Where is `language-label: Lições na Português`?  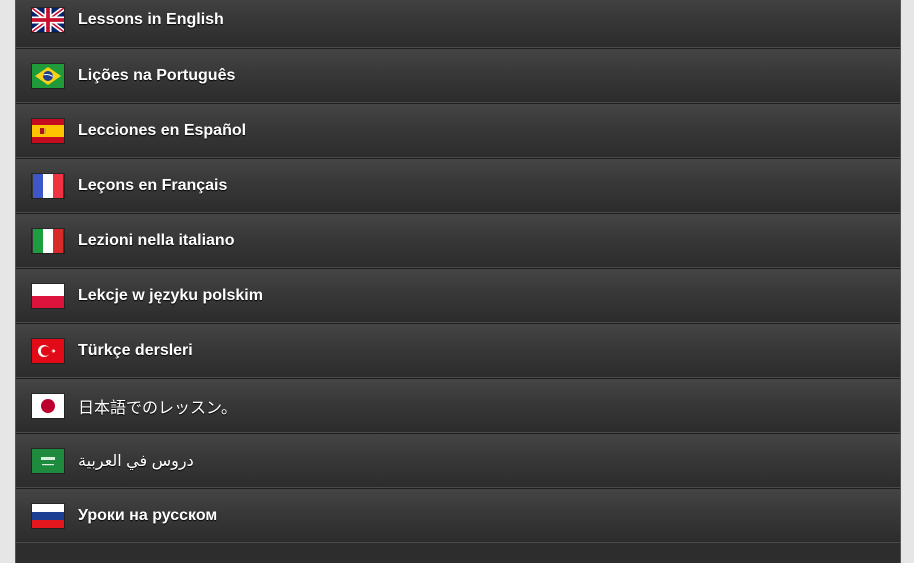
language-label: Lições na Português is located at coordinates (157, 75).